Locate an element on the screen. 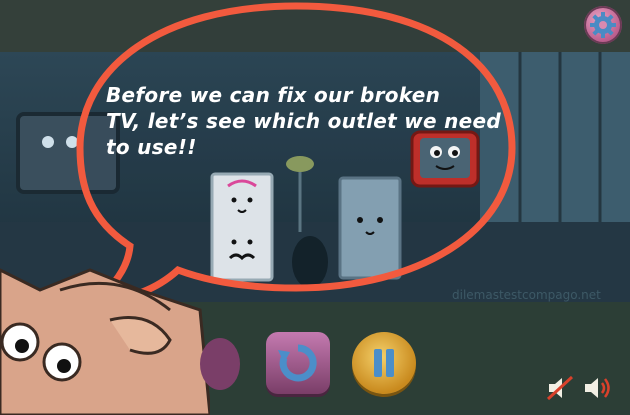 This screenshot has height=415, width=630. restart-button is located at coordinates (298, 363).